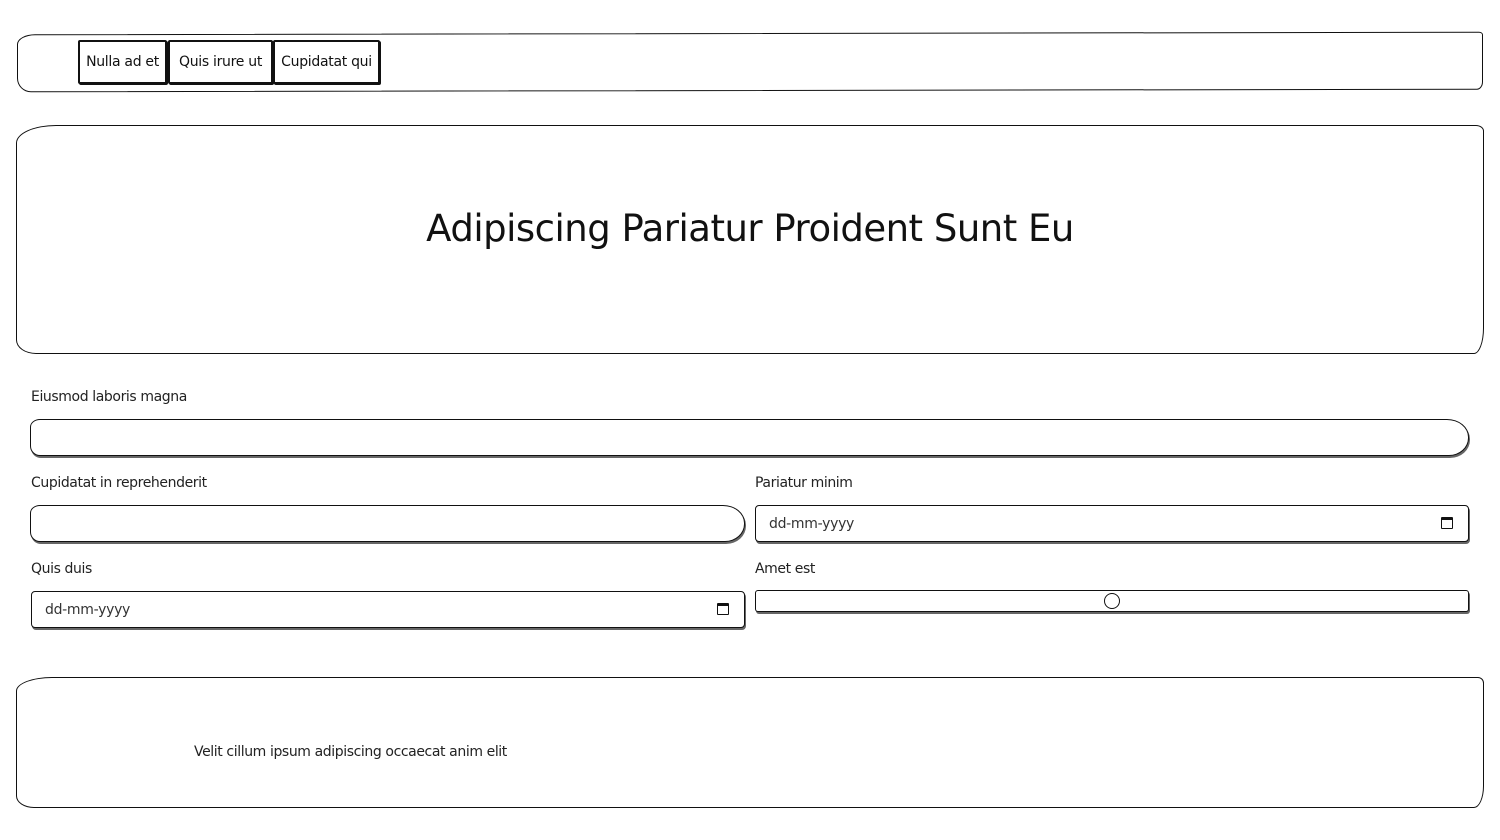 Image resolution: width=1500 pixels, height=840 pixels. I want to click on field-label-pariatur: Pariatur minim, so click(804, 483).